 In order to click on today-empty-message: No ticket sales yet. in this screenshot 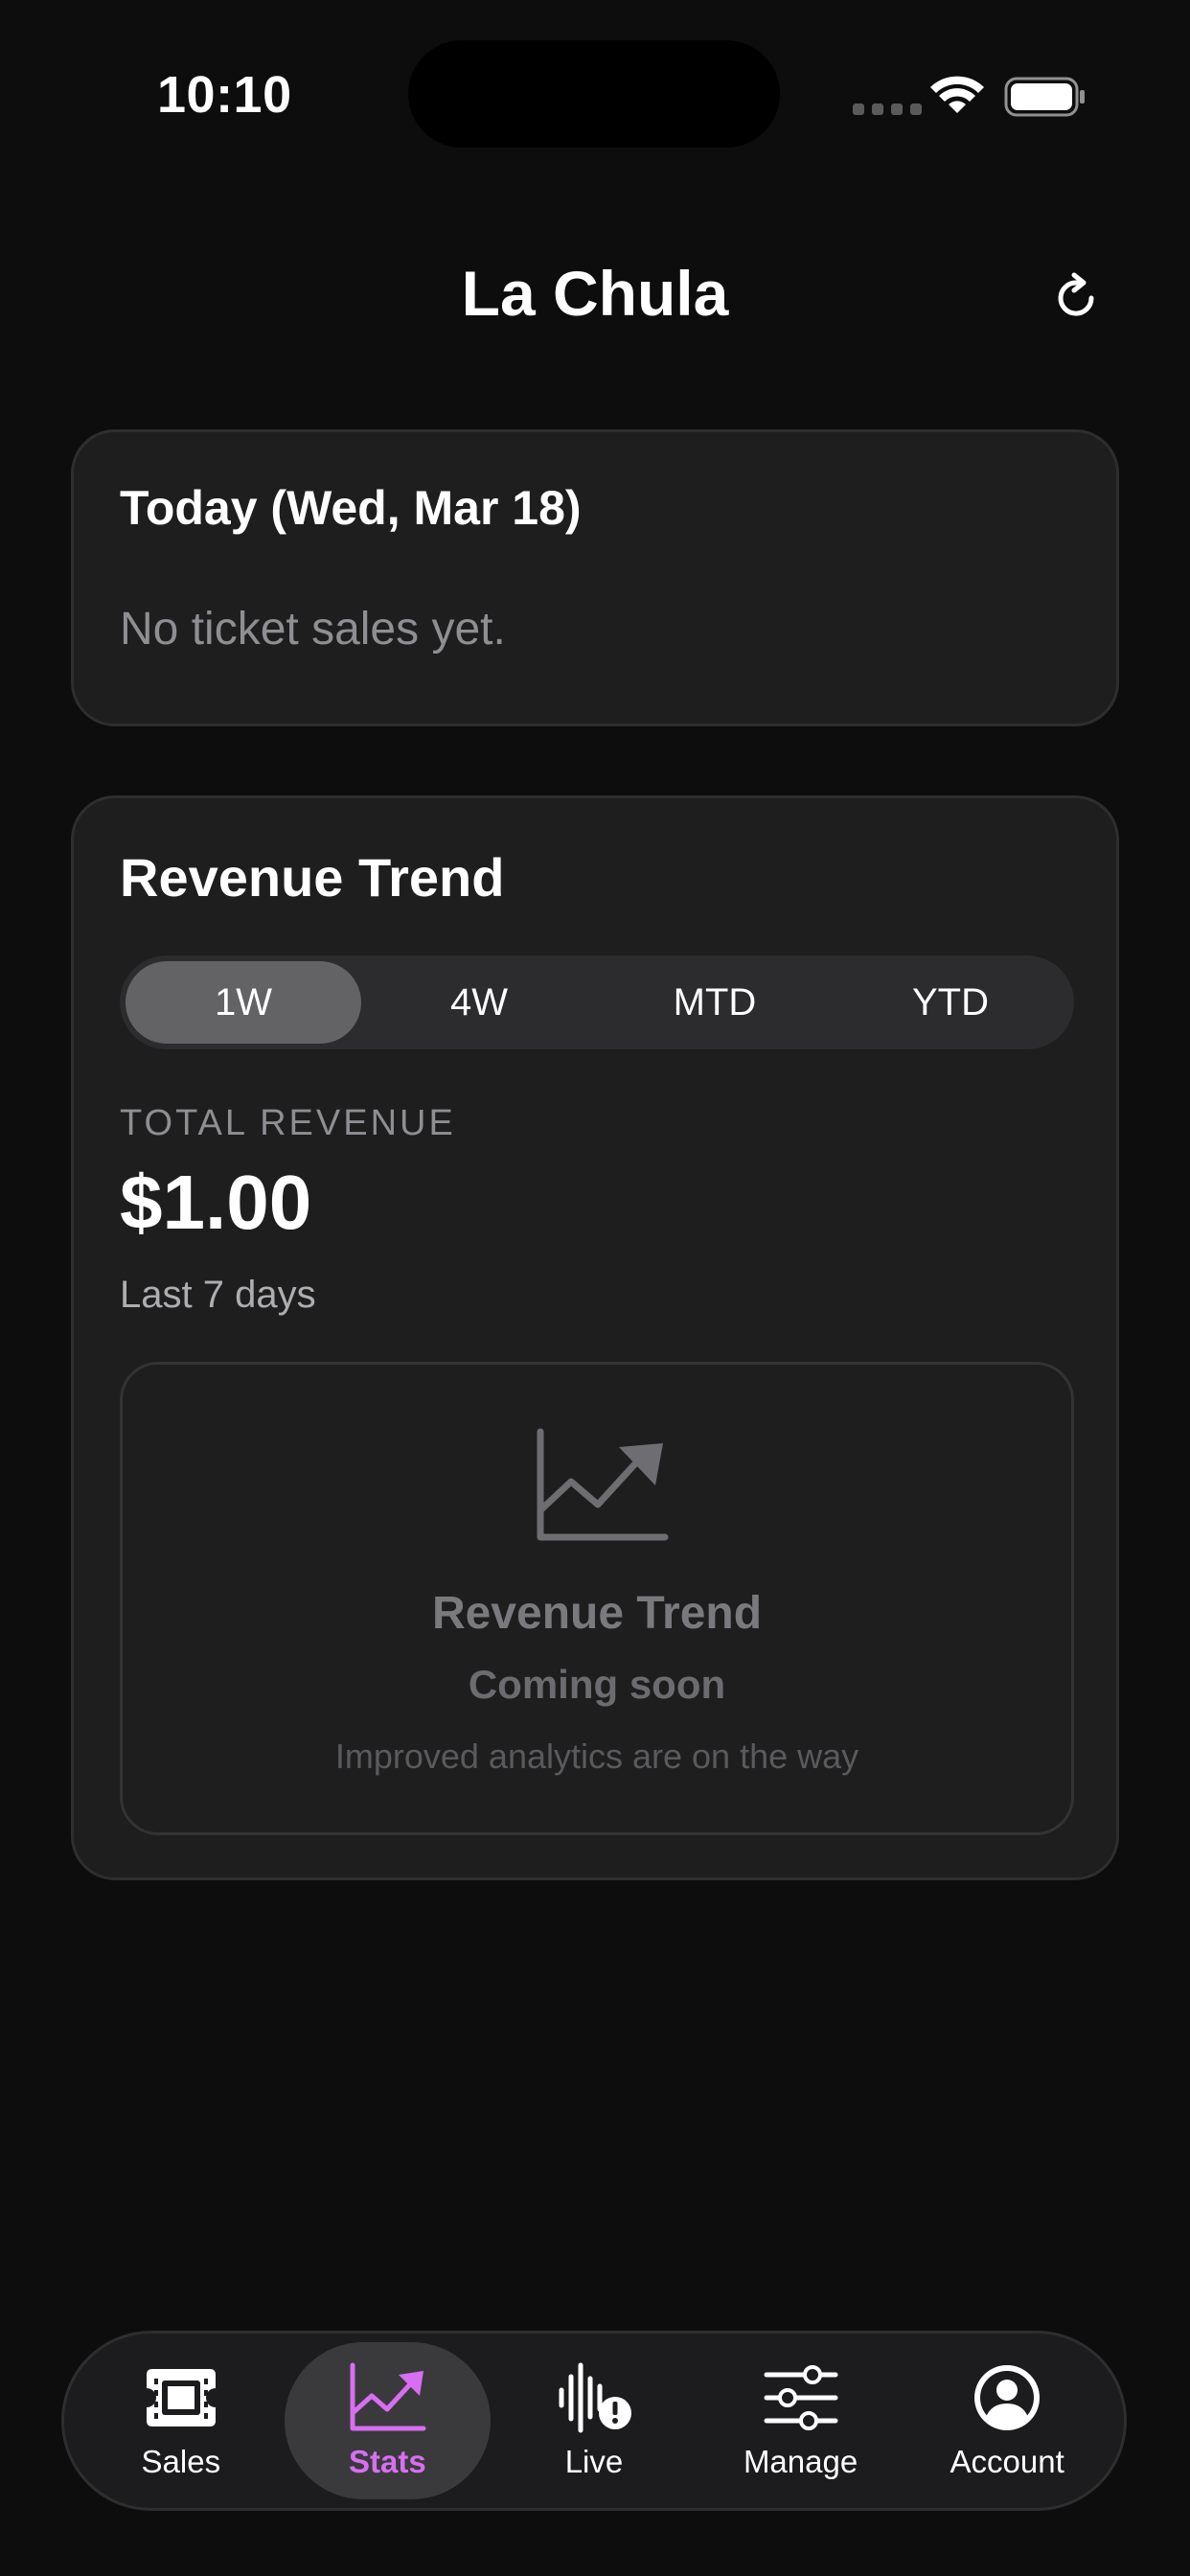, I will do `click(313, 629)`.